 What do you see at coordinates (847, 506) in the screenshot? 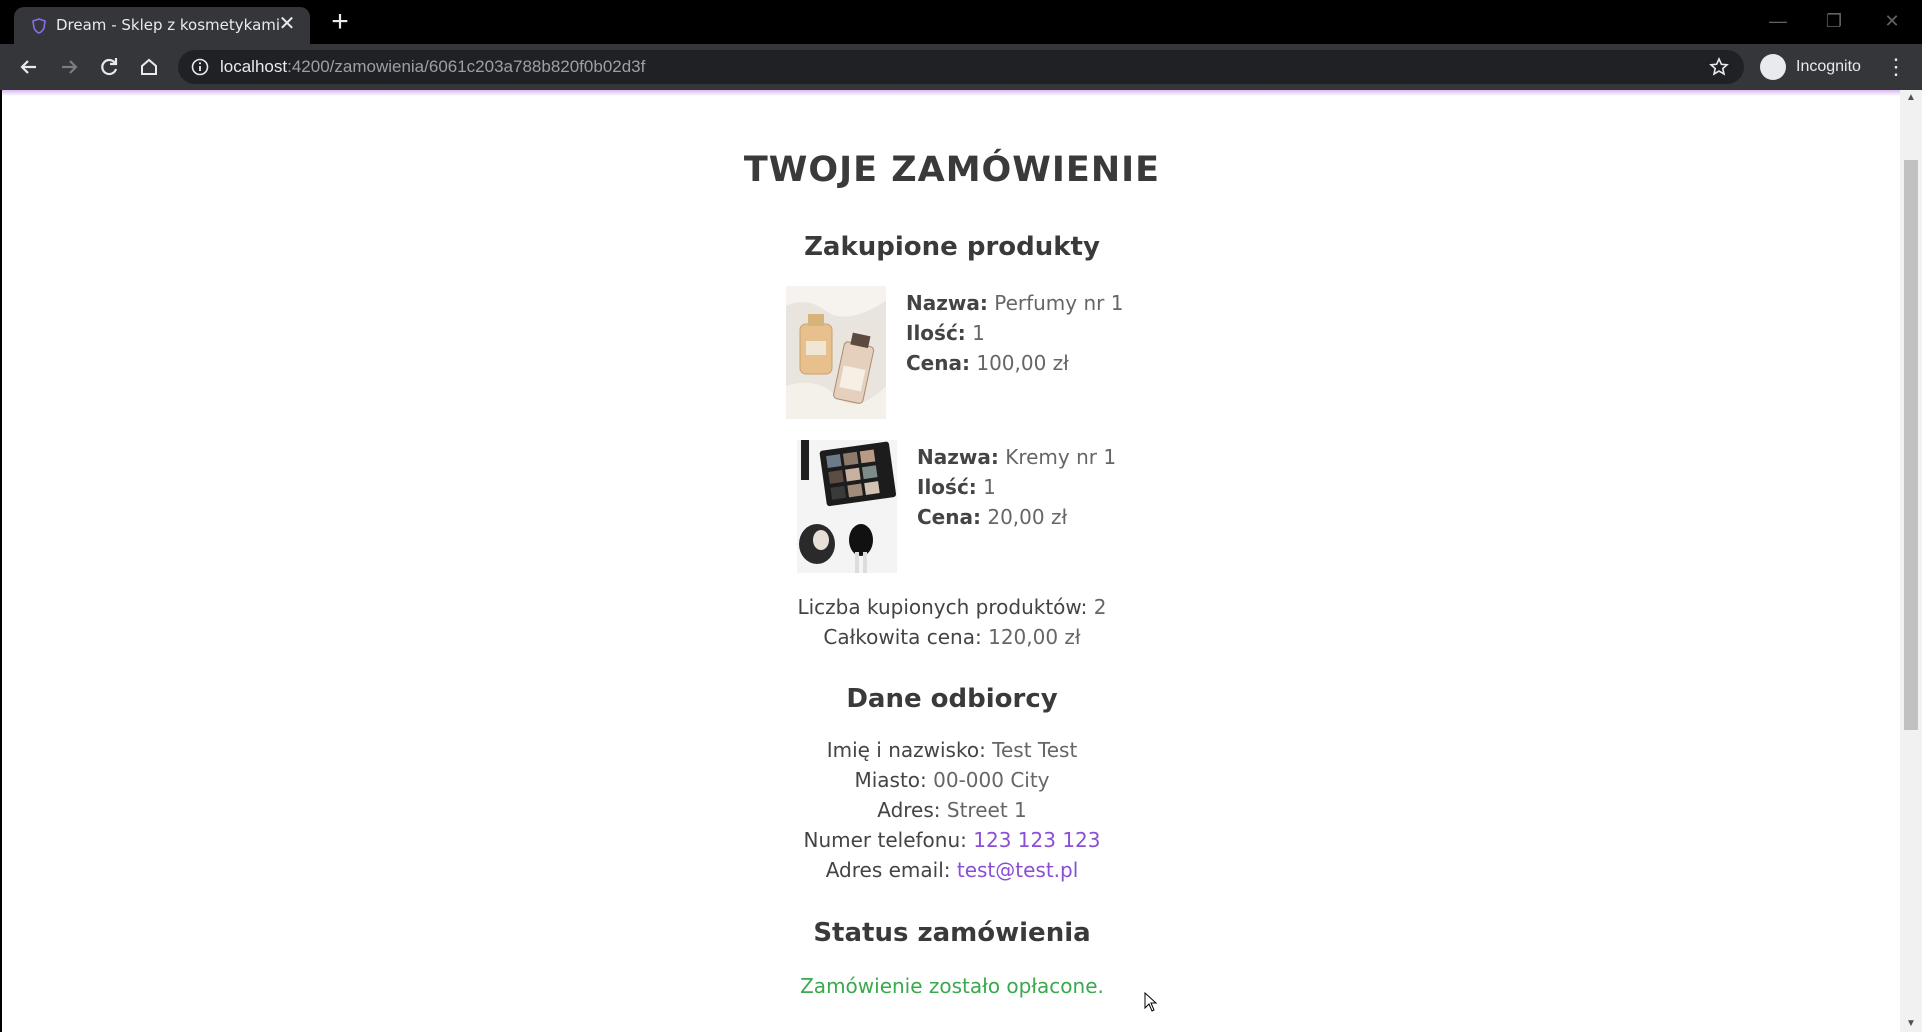
I see `product-image-makeup` at bounding box center [847, 506].